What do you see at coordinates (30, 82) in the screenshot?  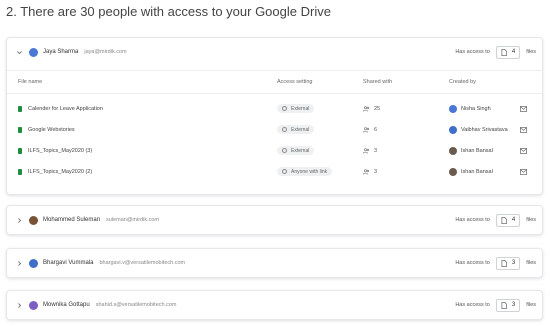 I see `col-file-name: File name` at bounding box center [30, 82].